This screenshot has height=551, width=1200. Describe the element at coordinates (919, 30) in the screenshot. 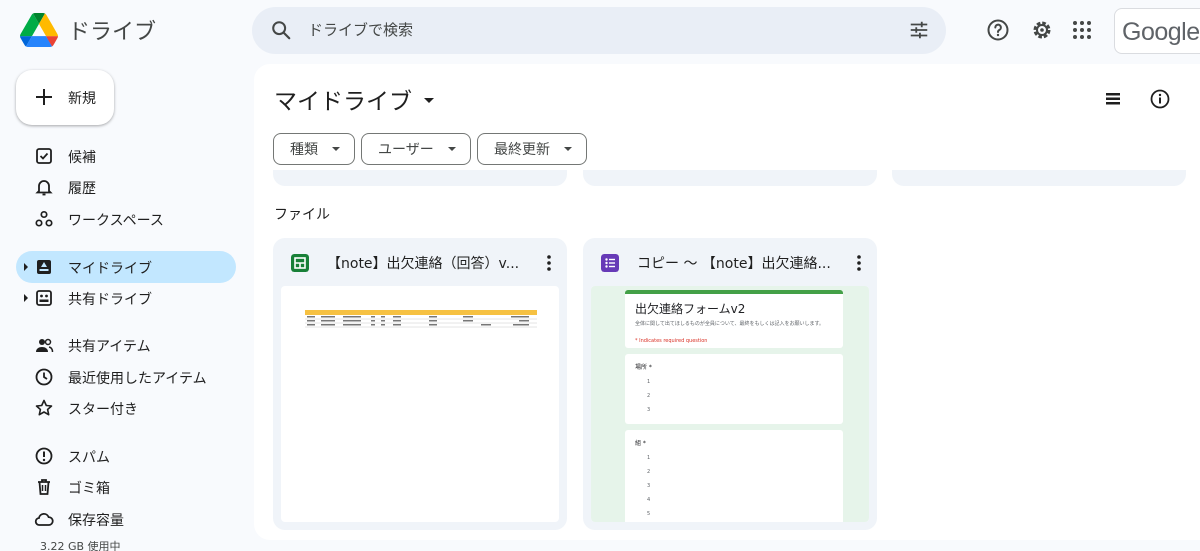

I see `search-options-icon` at that location.